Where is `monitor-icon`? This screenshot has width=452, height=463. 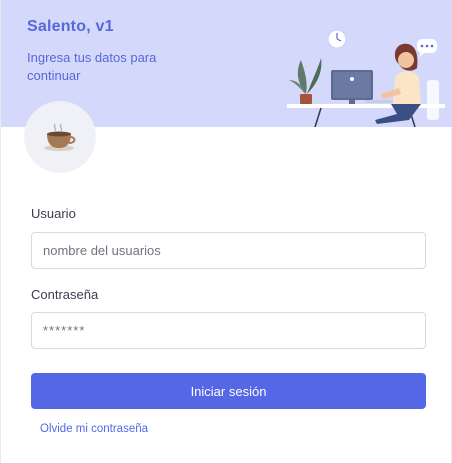
monitor-icon is located at coordinates (362, 87).